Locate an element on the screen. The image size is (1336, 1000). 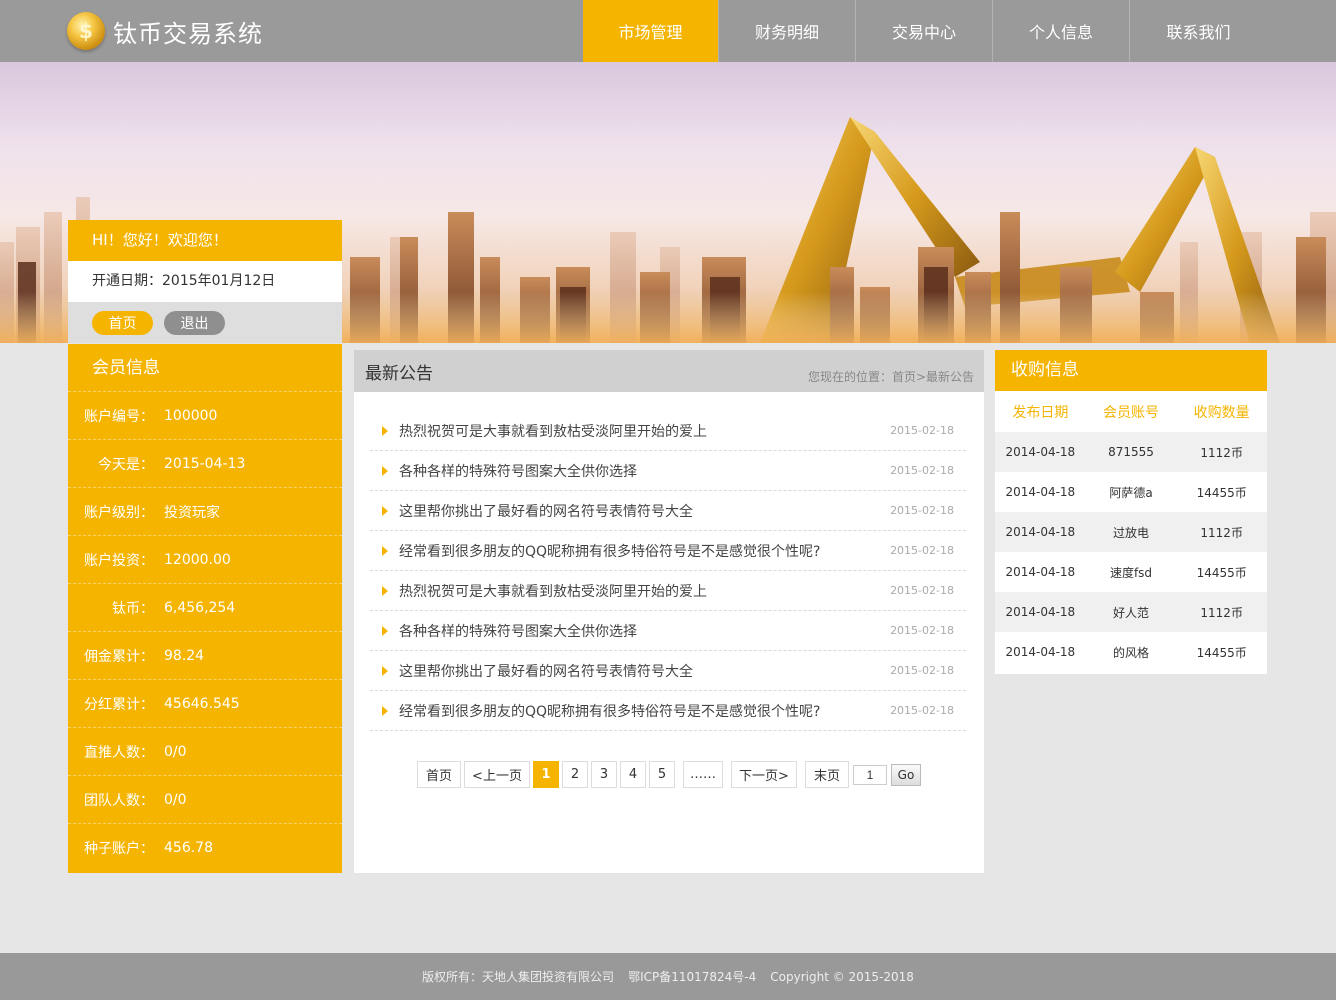
last-page-button: 末页 is located at coordinates (827, 774).